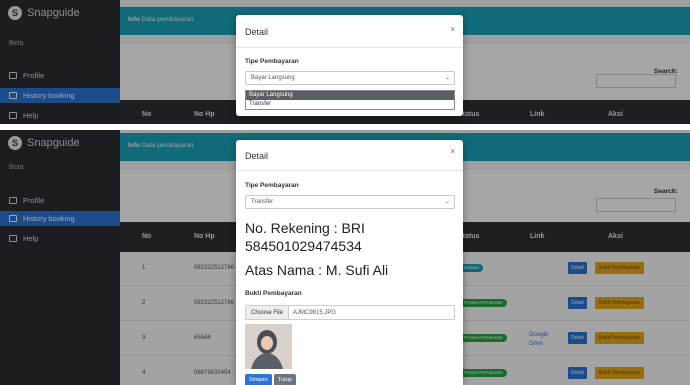 The image size is (690, 385). I want to click on payment-type-select: Bayar Langsung ⌄, so click(350, 78).